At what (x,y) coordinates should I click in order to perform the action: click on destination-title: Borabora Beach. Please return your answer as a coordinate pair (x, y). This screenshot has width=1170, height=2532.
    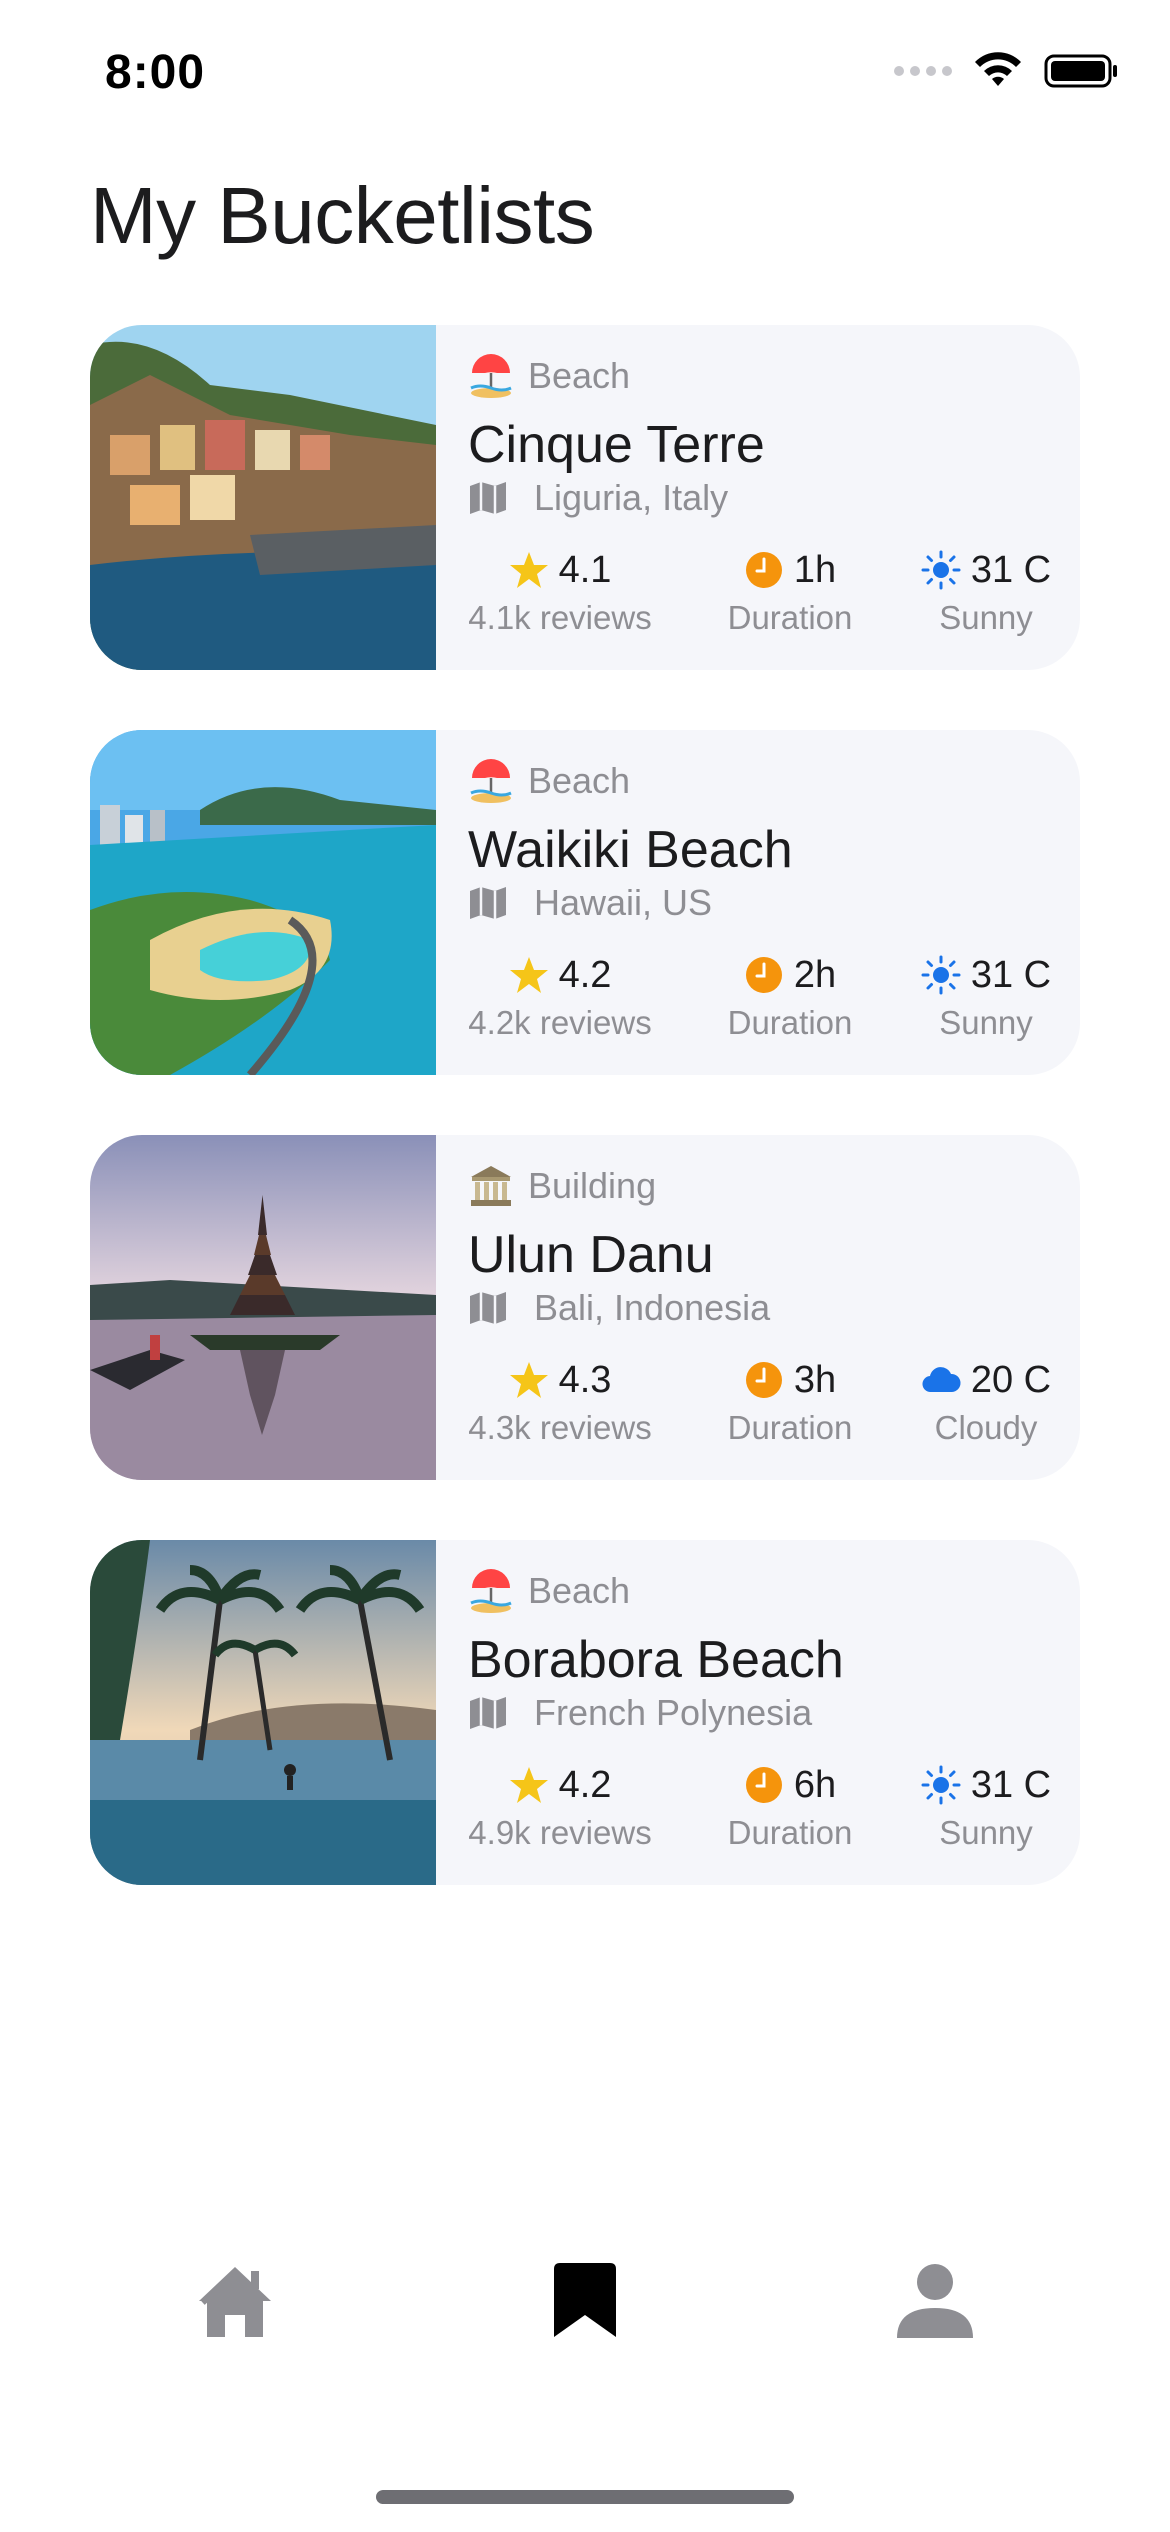
    Looking at the image, I should click on (656, 1660).